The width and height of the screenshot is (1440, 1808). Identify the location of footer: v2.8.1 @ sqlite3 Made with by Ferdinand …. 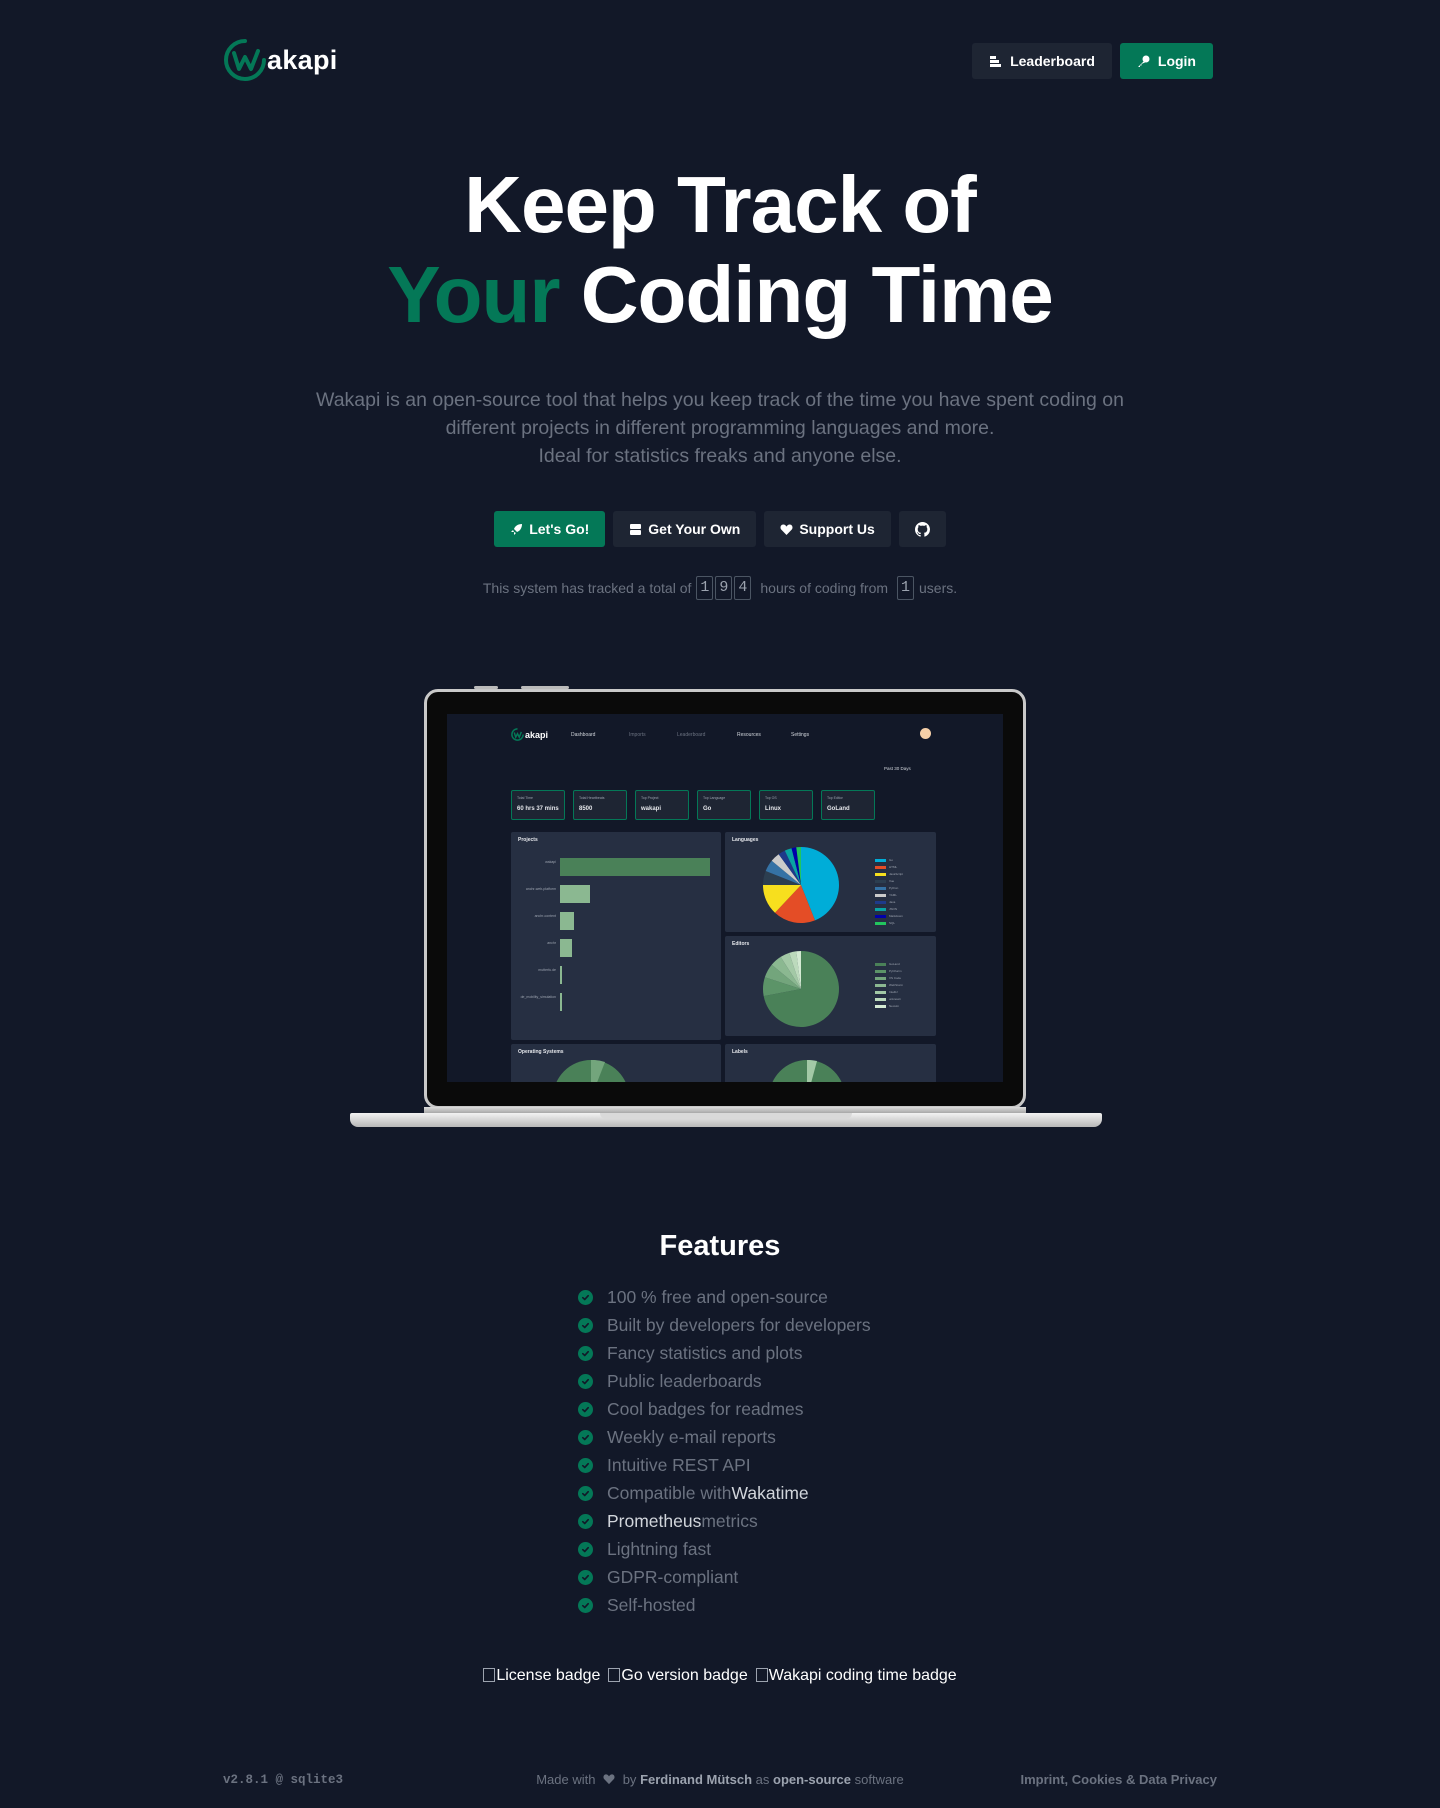
(720, 1781).